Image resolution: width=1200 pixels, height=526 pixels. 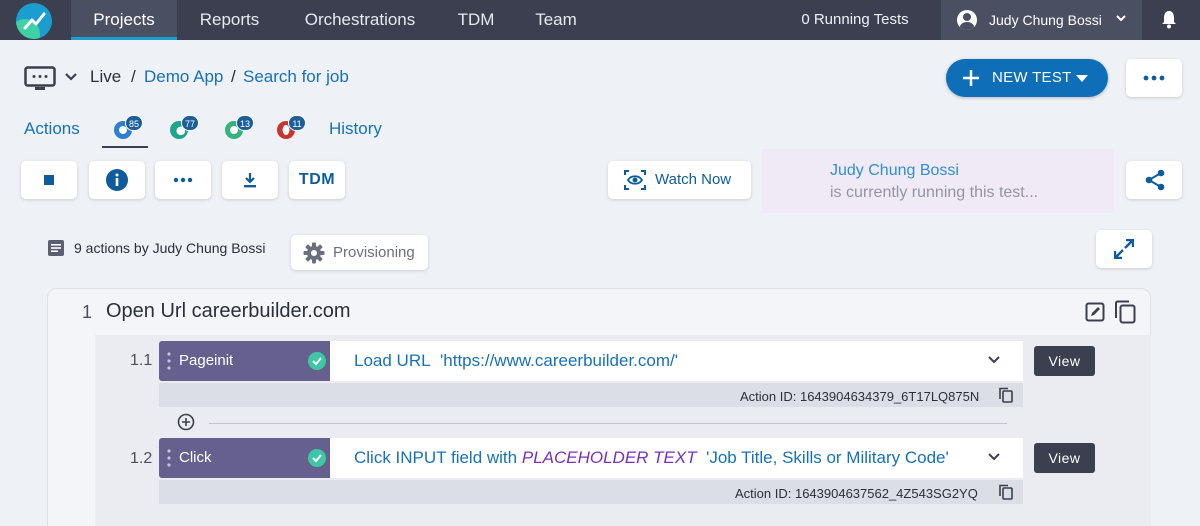 I want to click on nav-tab-tdm: TDM, so click(x=476, y=20).